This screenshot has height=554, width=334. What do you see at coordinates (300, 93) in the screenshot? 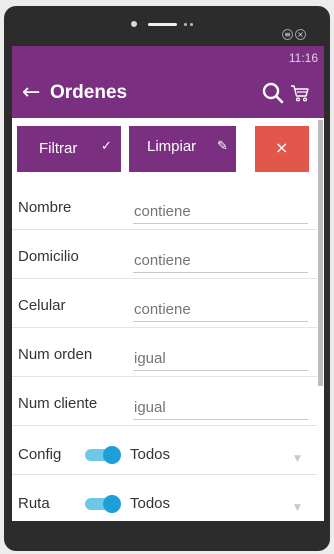
I see `cart-icon` at bounding box center [300, 93].